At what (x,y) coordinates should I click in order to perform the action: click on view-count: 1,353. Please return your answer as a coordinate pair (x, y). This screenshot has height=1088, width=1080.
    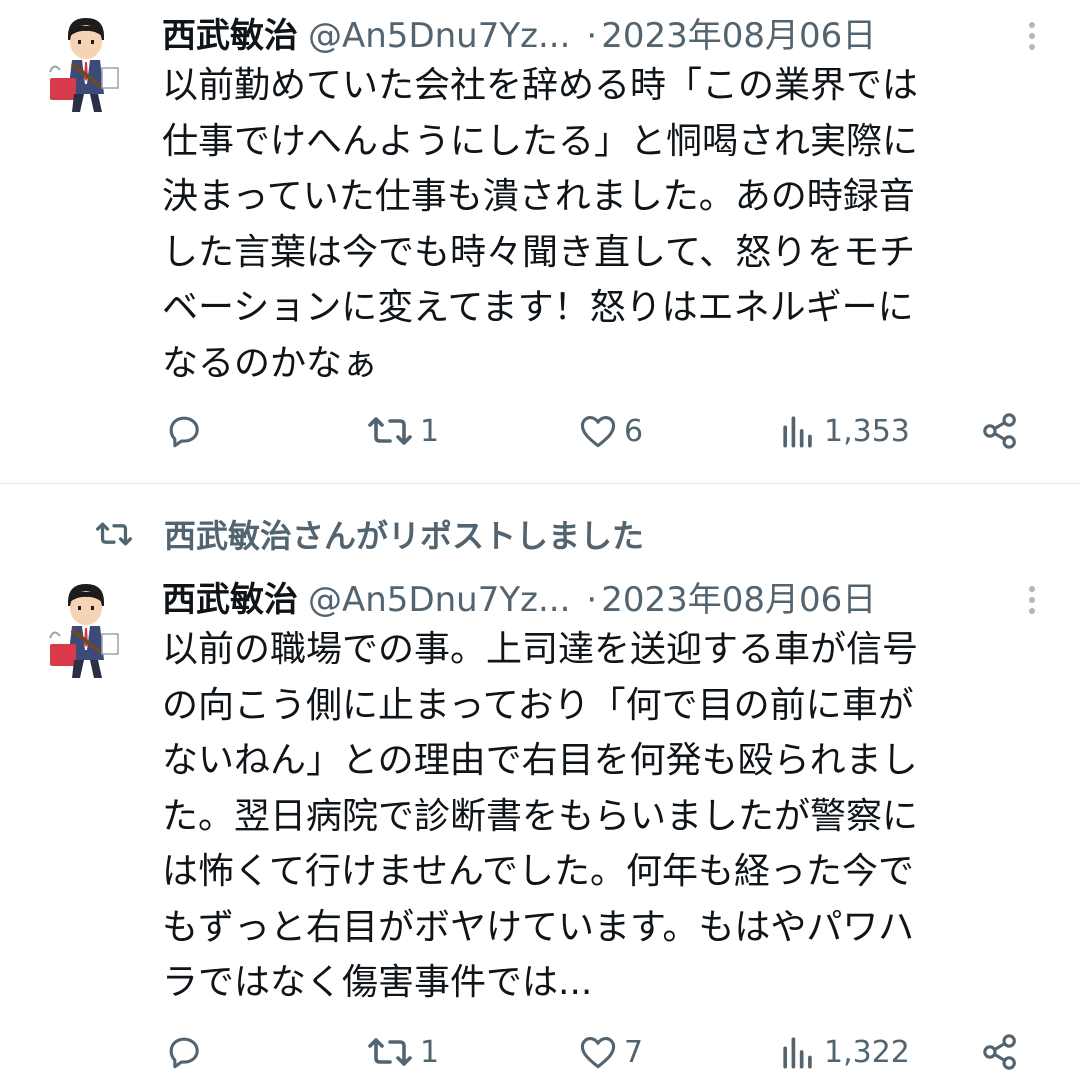
    Looking at the image, I should click on (867, 431).